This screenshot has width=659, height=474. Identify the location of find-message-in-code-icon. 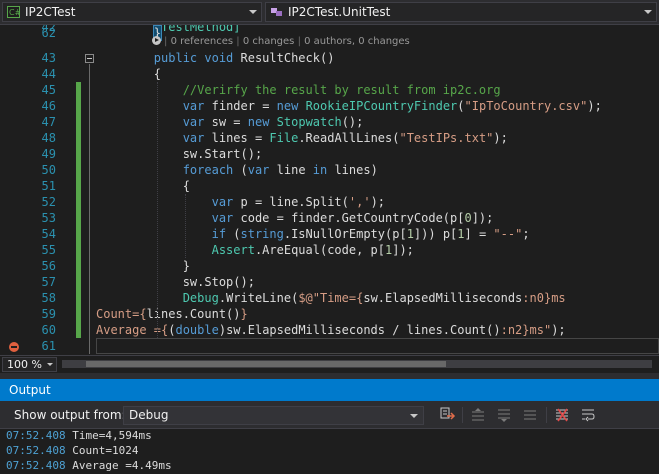
(448, 415).